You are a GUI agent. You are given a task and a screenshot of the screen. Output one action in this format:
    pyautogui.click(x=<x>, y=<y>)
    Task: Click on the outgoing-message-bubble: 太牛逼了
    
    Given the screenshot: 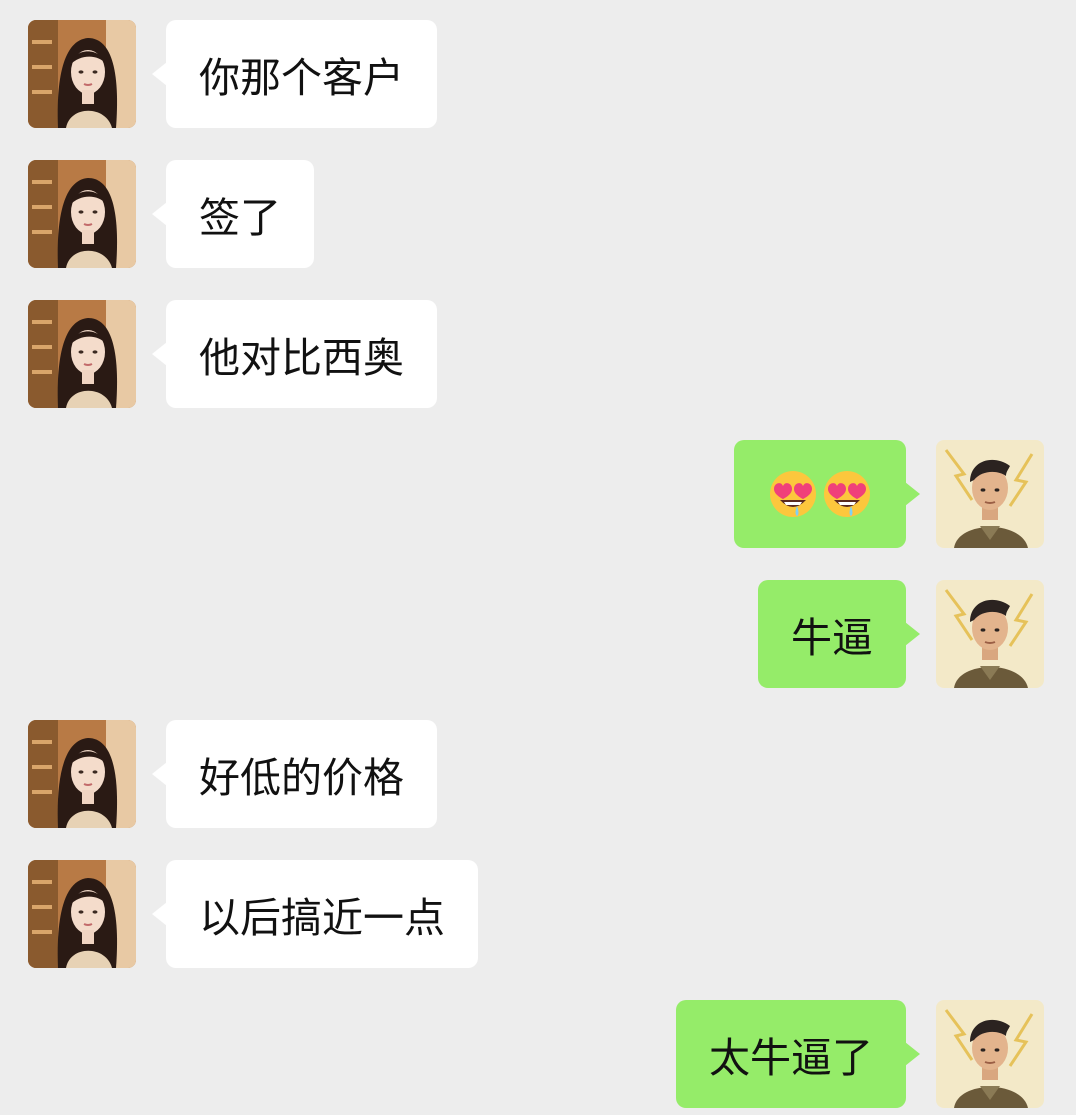 What is the action you would take?
    pyautogui.click(x=798, y=1054)
    